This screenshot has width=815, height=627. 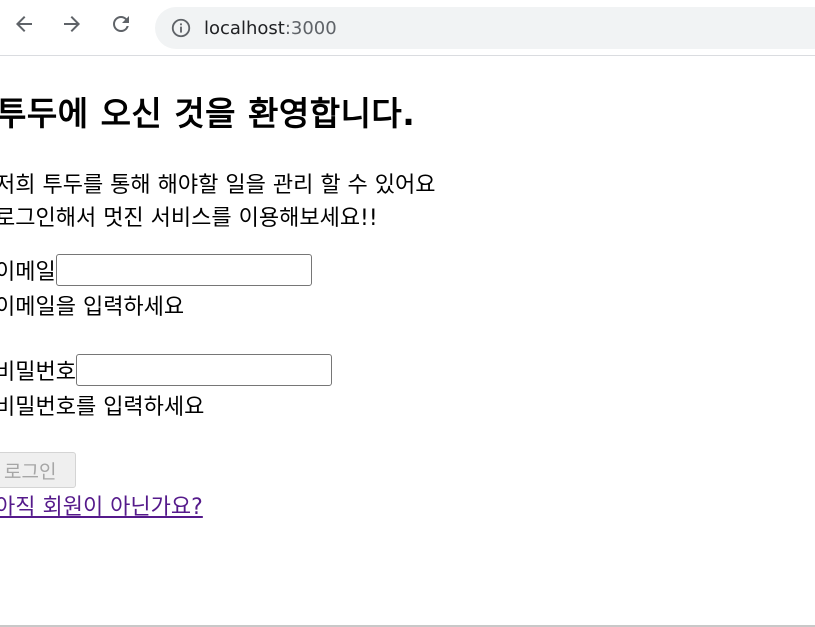 I want to click on url-text: localhost:3000, so click(x=270, y=28).